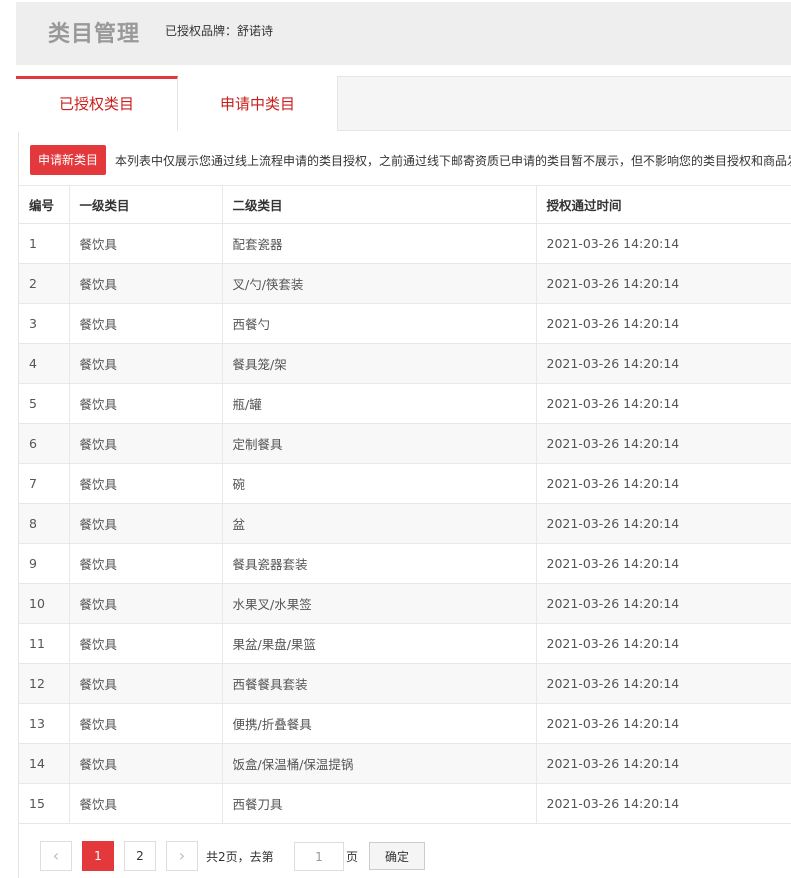 Image resolution: width=791 pixels, height=878 pixels. I want to click on table-row: 6 餐饮具 定制餐具 2021-03-26 14:20:14, so click(405, 443).